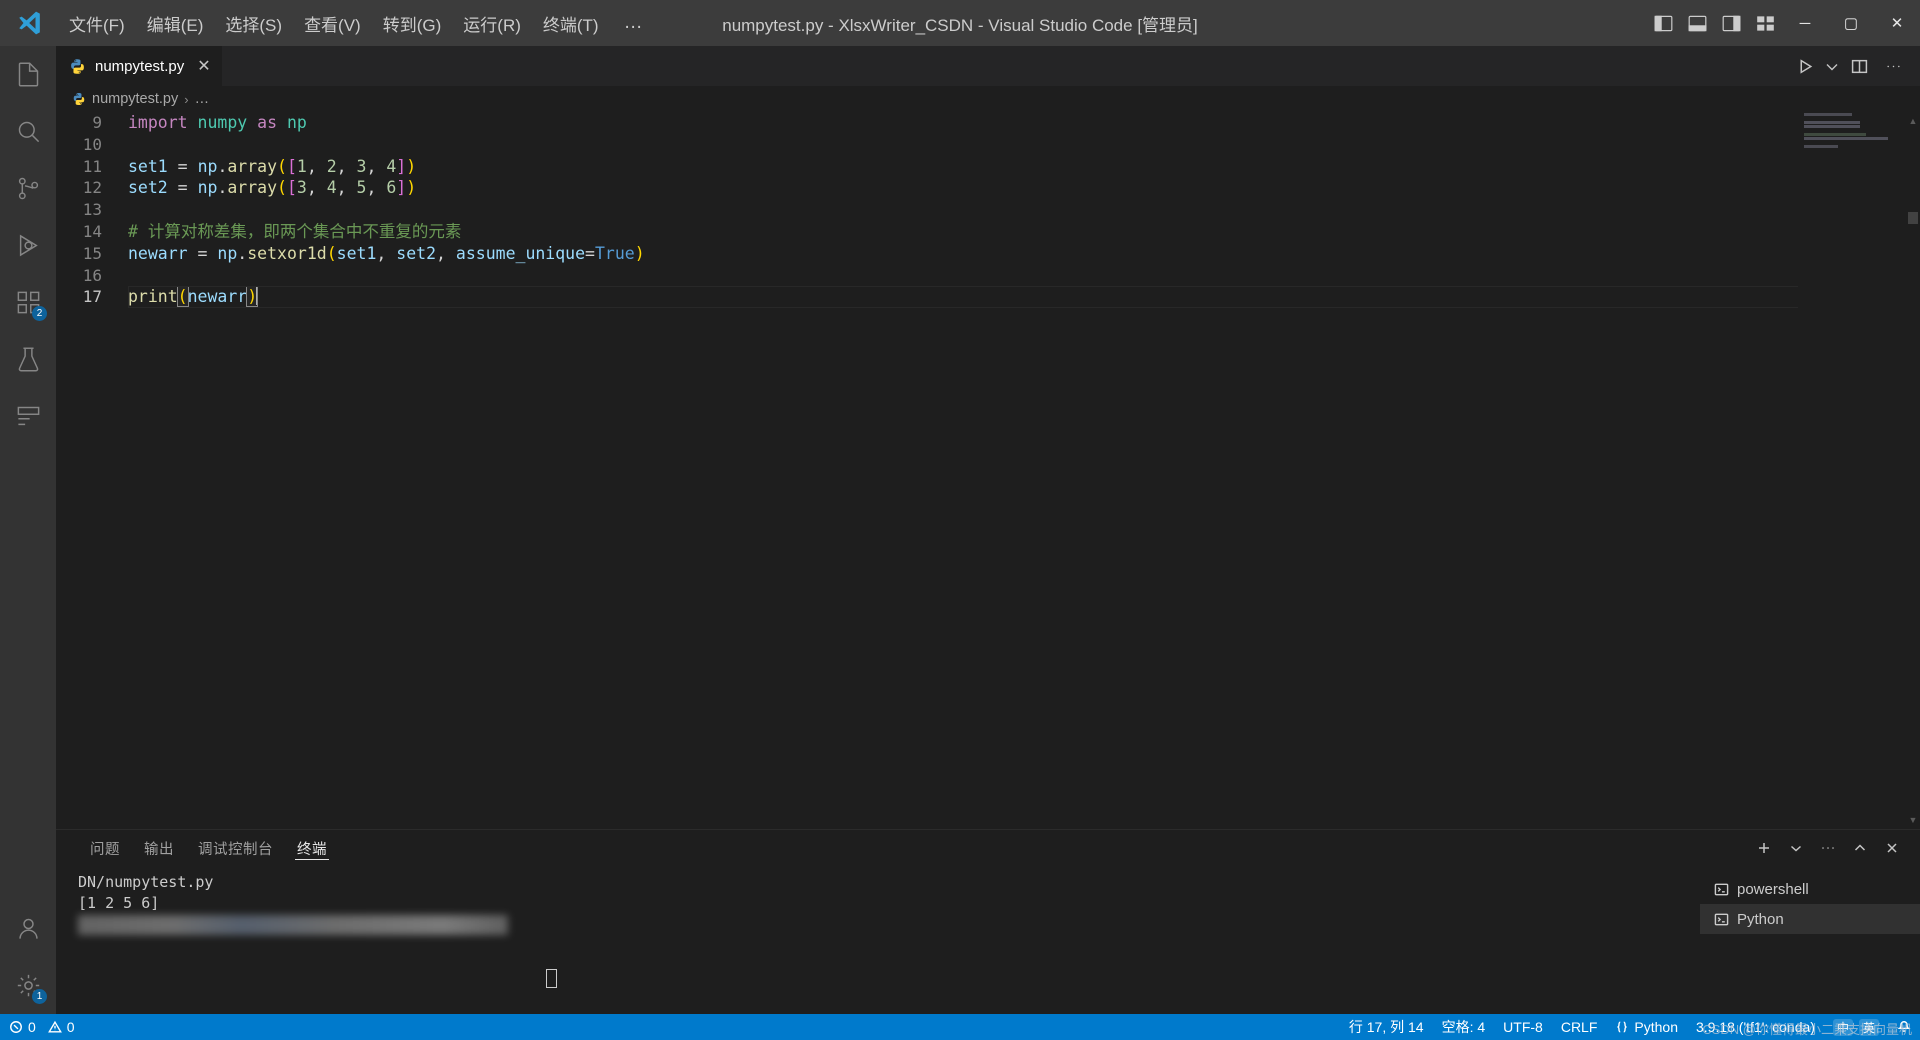 The width and height of the screenshot is (1920, 1040). What do you see at coordinates (1810, 889) in the screenshot?
I see `terminal-list-item-powershell: powershell` at bounding box center [1810, 889].